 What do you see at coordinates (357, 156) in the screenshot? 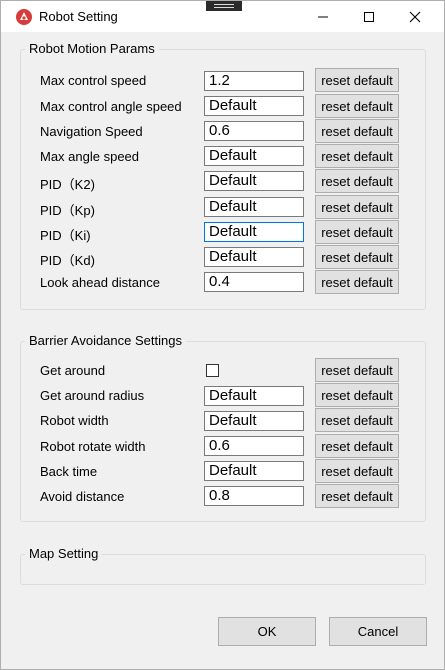
I see `max-angle-speed-reset-button: reset default` at bounding box center [357, 156].